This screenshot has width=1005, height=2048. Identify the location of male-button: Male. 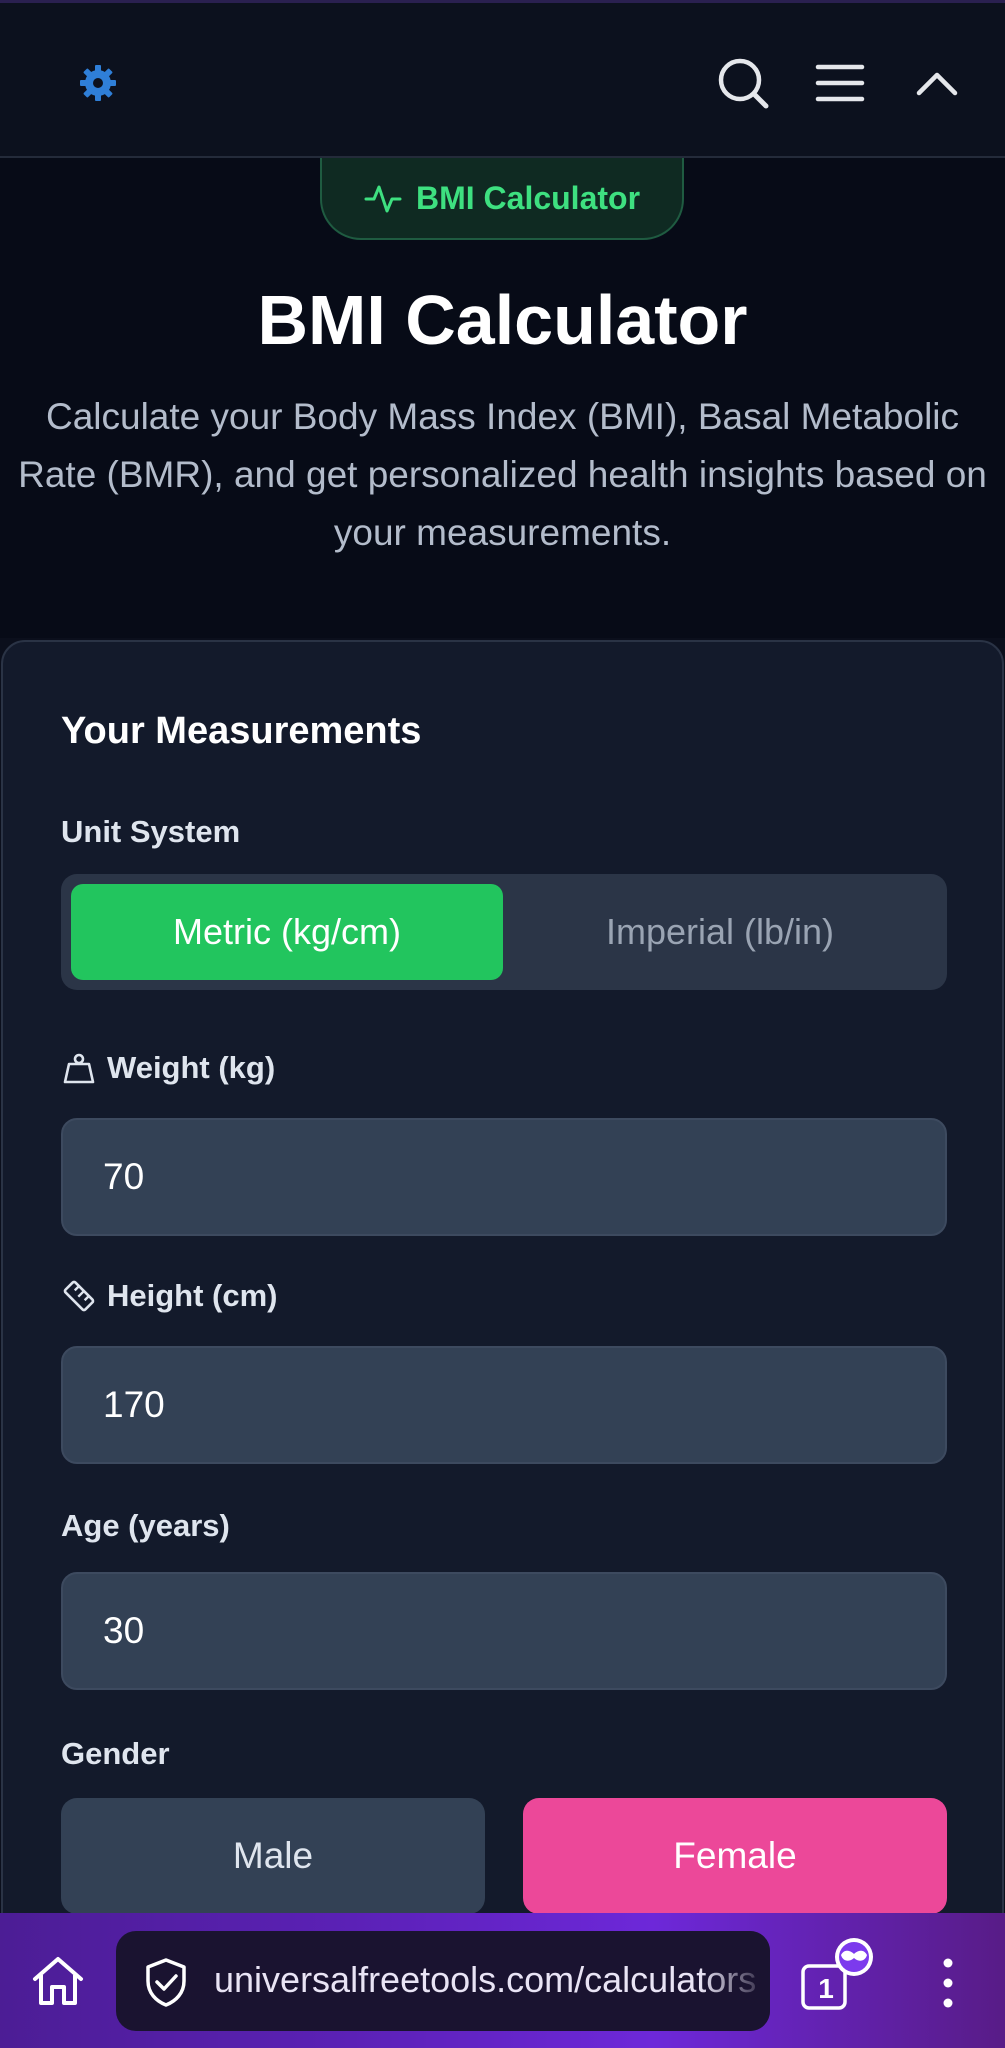
(273, 1856).